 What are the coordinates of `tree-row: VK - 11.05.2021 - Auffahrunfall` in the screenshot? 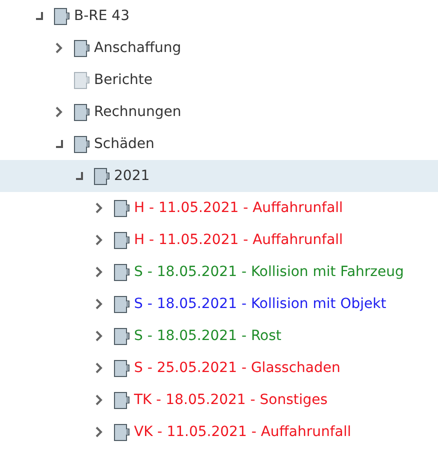 It's located at (219, 432).